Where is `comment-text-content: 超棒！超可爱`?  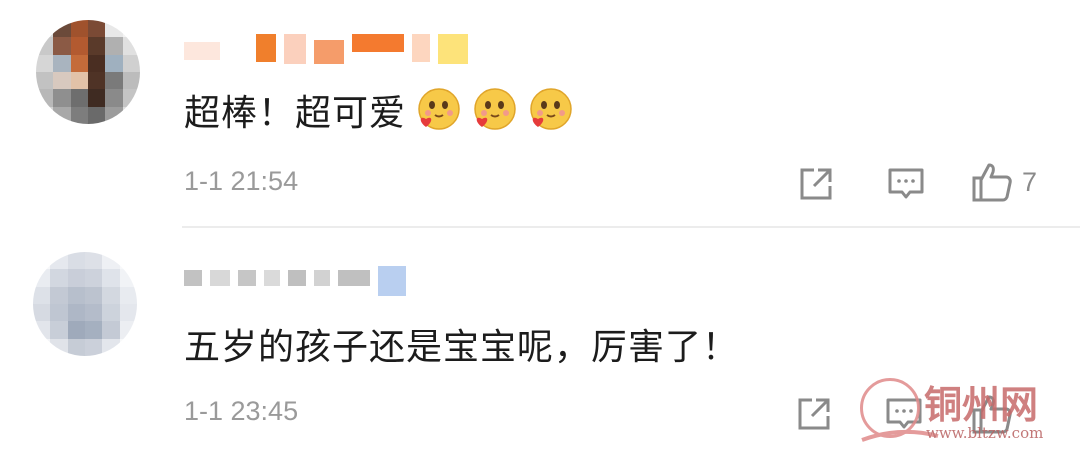
comment-text-content: 超棒！超可爱 is located at coordinates (295, 113).